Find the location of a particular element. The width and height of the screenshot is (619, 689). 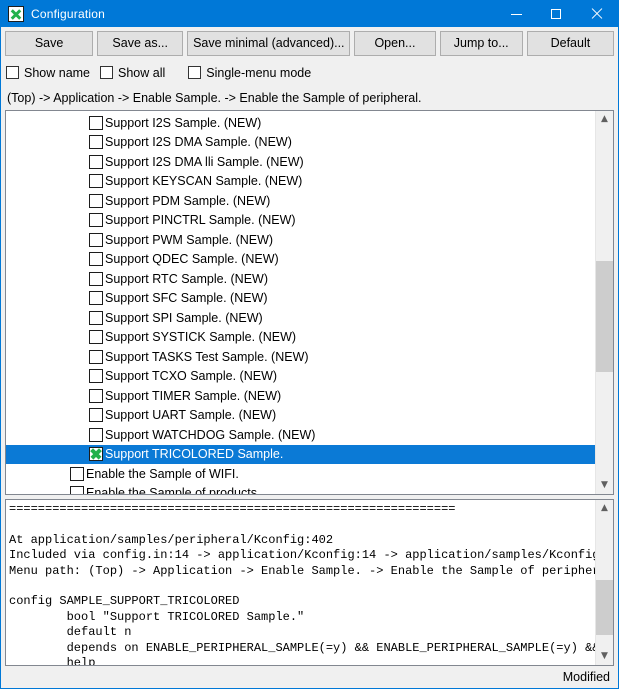

list-item: Enable the Sample of products. is located at coordinates (300, 489).